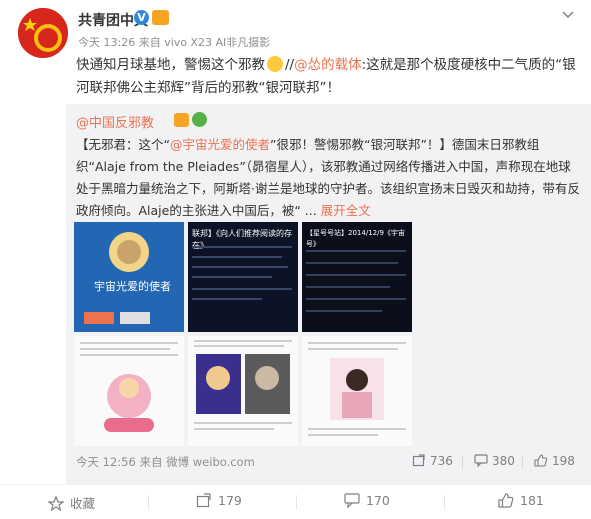 Image resolution: width=591 pixels, height=519 pixels. What do you see at coordinates (532, 500) in the screenshot?
I see `like-count: 181` at bounding box center [532, 500].